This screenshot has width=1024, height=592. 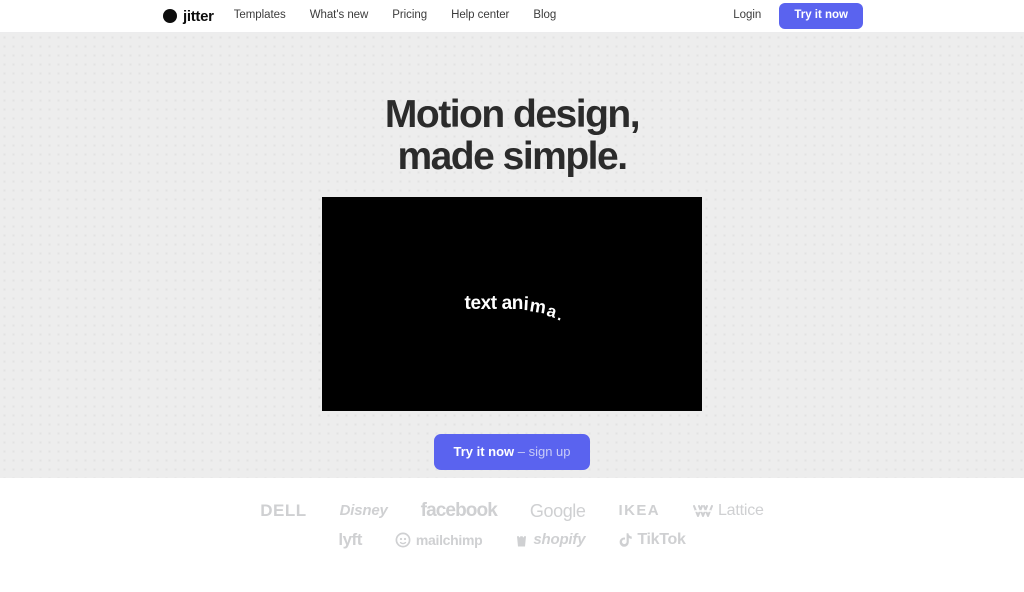 What do you see at coordinates (339, 16) in the screenshot?
I see `nav-link-whats-new: What's new` at bounding box center [339, 16].